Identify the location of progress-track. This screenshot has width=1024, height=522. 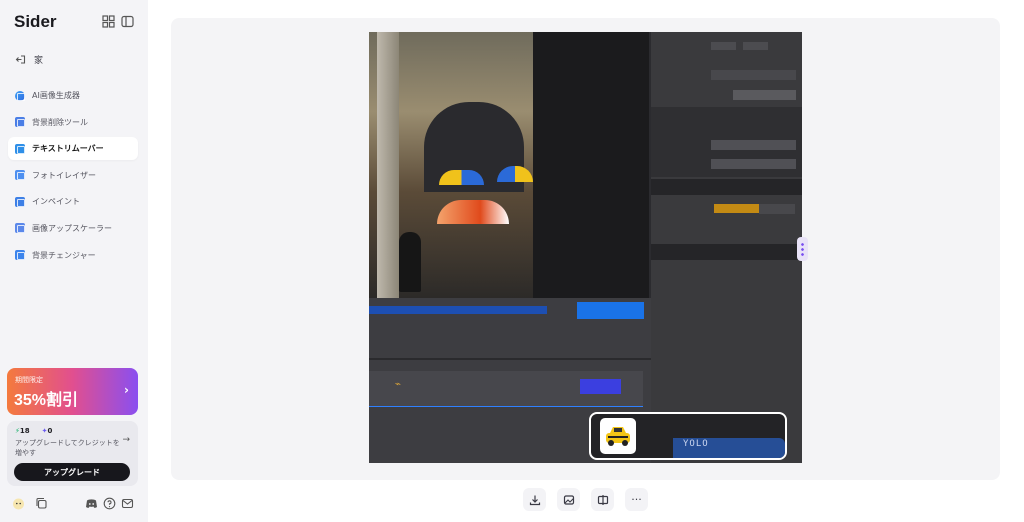
(458, 310).